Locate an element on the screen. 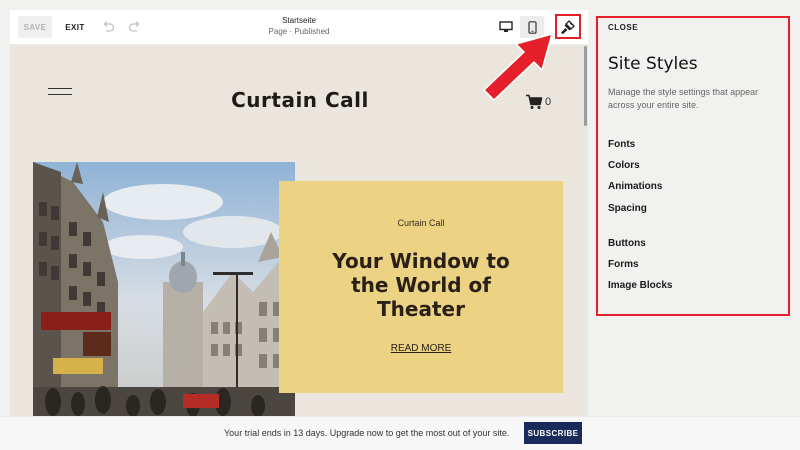 The height and width of the screenshot is (450, 800). page-status: Page · Published is located at coordinates (299, 31).